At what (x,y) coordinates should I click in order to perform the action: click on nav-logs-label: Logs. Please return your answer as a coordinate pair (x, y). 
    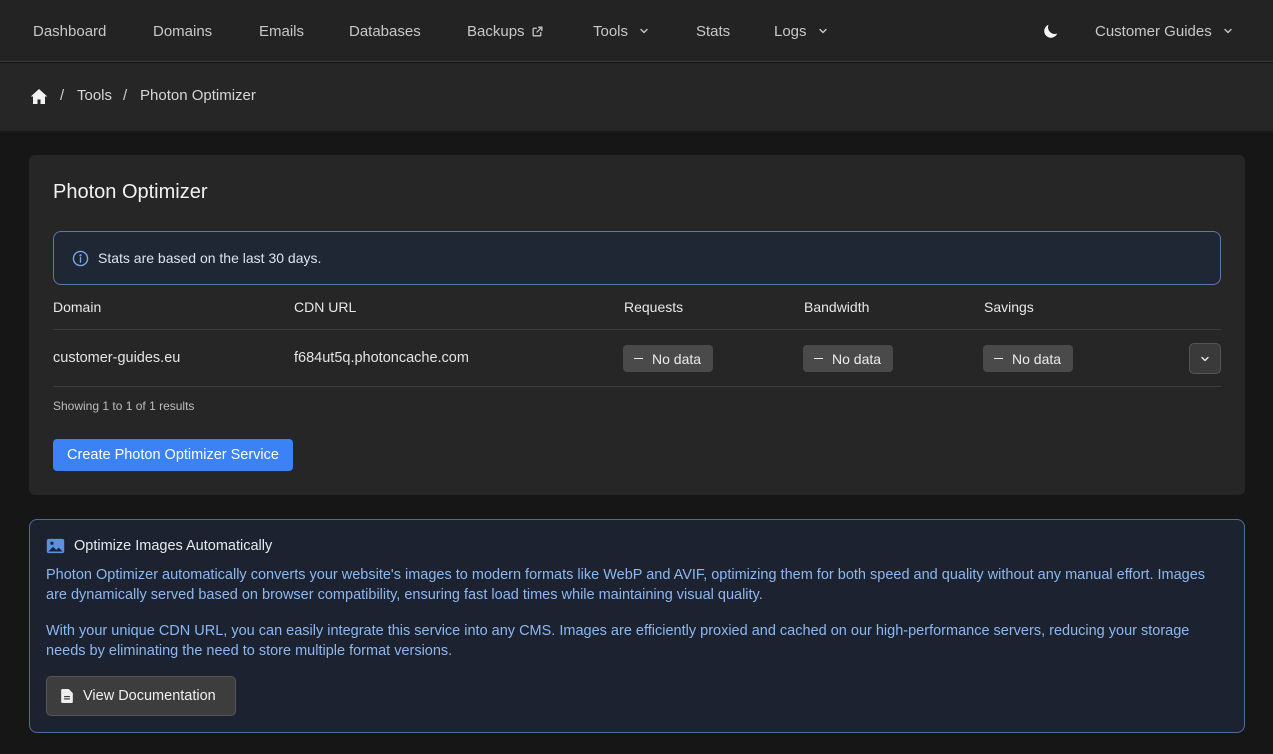
    Looking at the image, I should click on (790, 31).